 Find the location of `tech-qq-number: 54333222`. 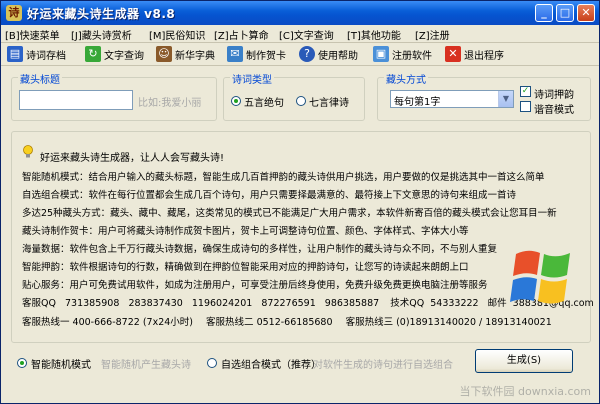

tech-qq-number: 54333222 is located at coordinates (454, 303).